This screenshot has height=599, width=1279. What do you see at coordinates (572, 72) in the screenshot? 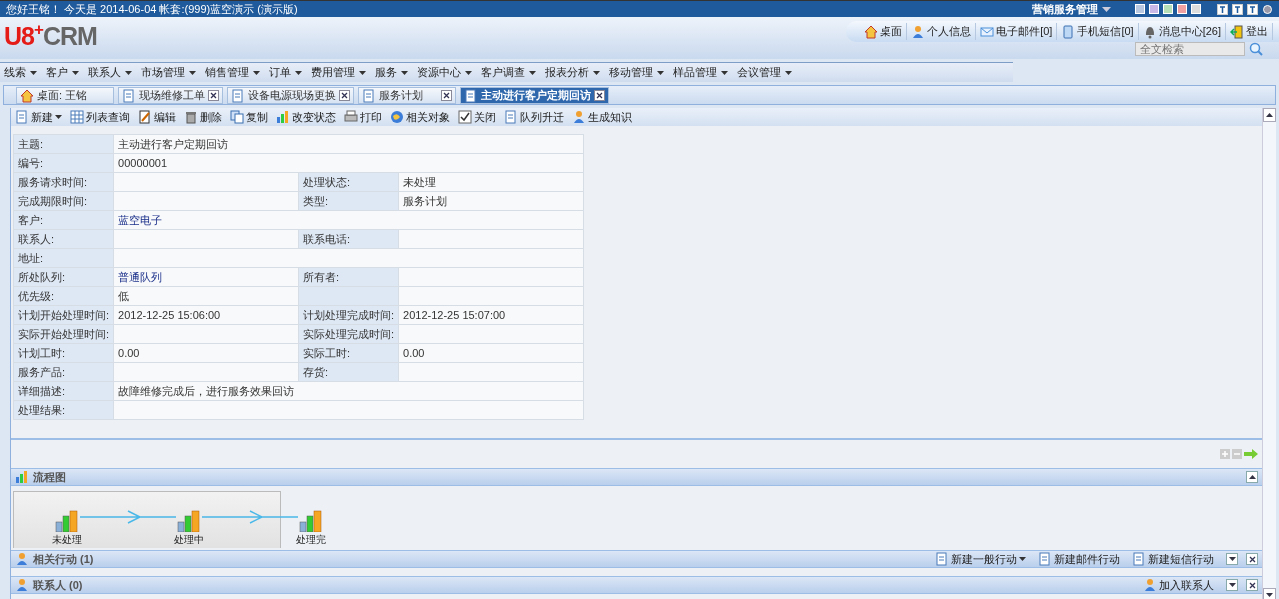
I see `menu-item: 报表分析` at bounding box center [572, 72].